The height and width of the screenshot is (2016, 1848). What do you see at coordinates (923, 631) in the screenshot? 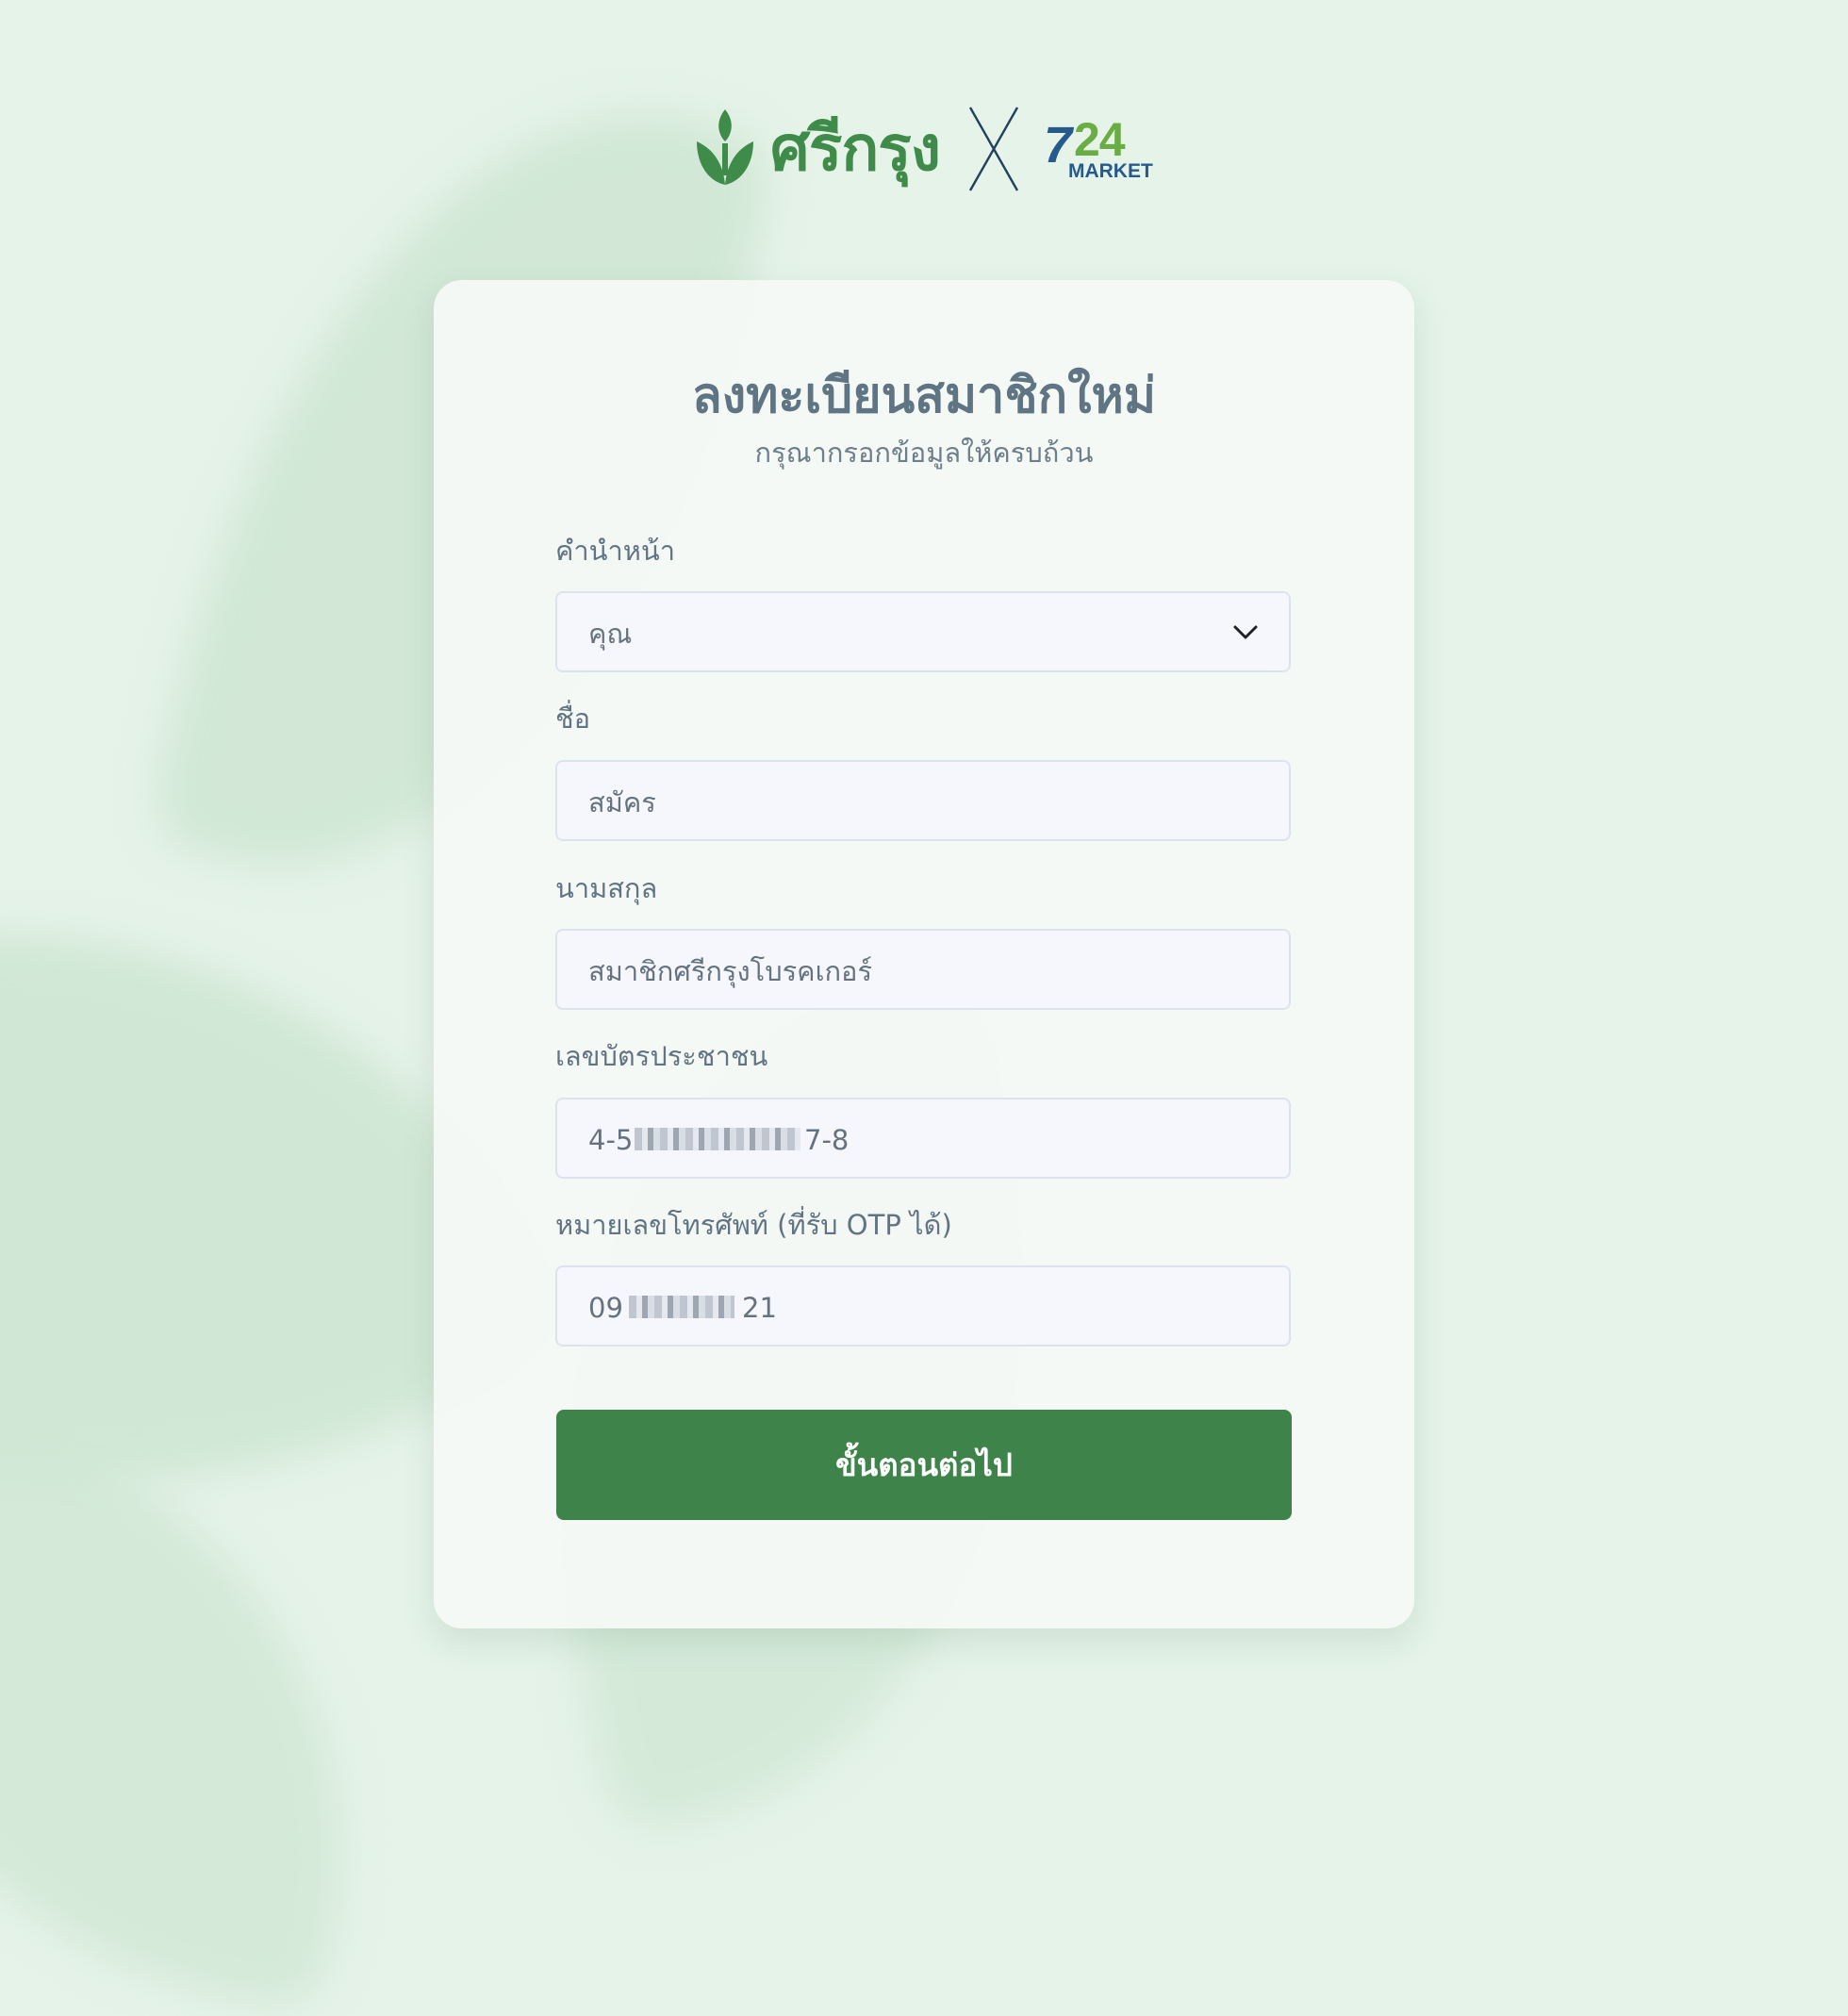
I see `prefix-select: คุณ` at bounding box center [923, 631].